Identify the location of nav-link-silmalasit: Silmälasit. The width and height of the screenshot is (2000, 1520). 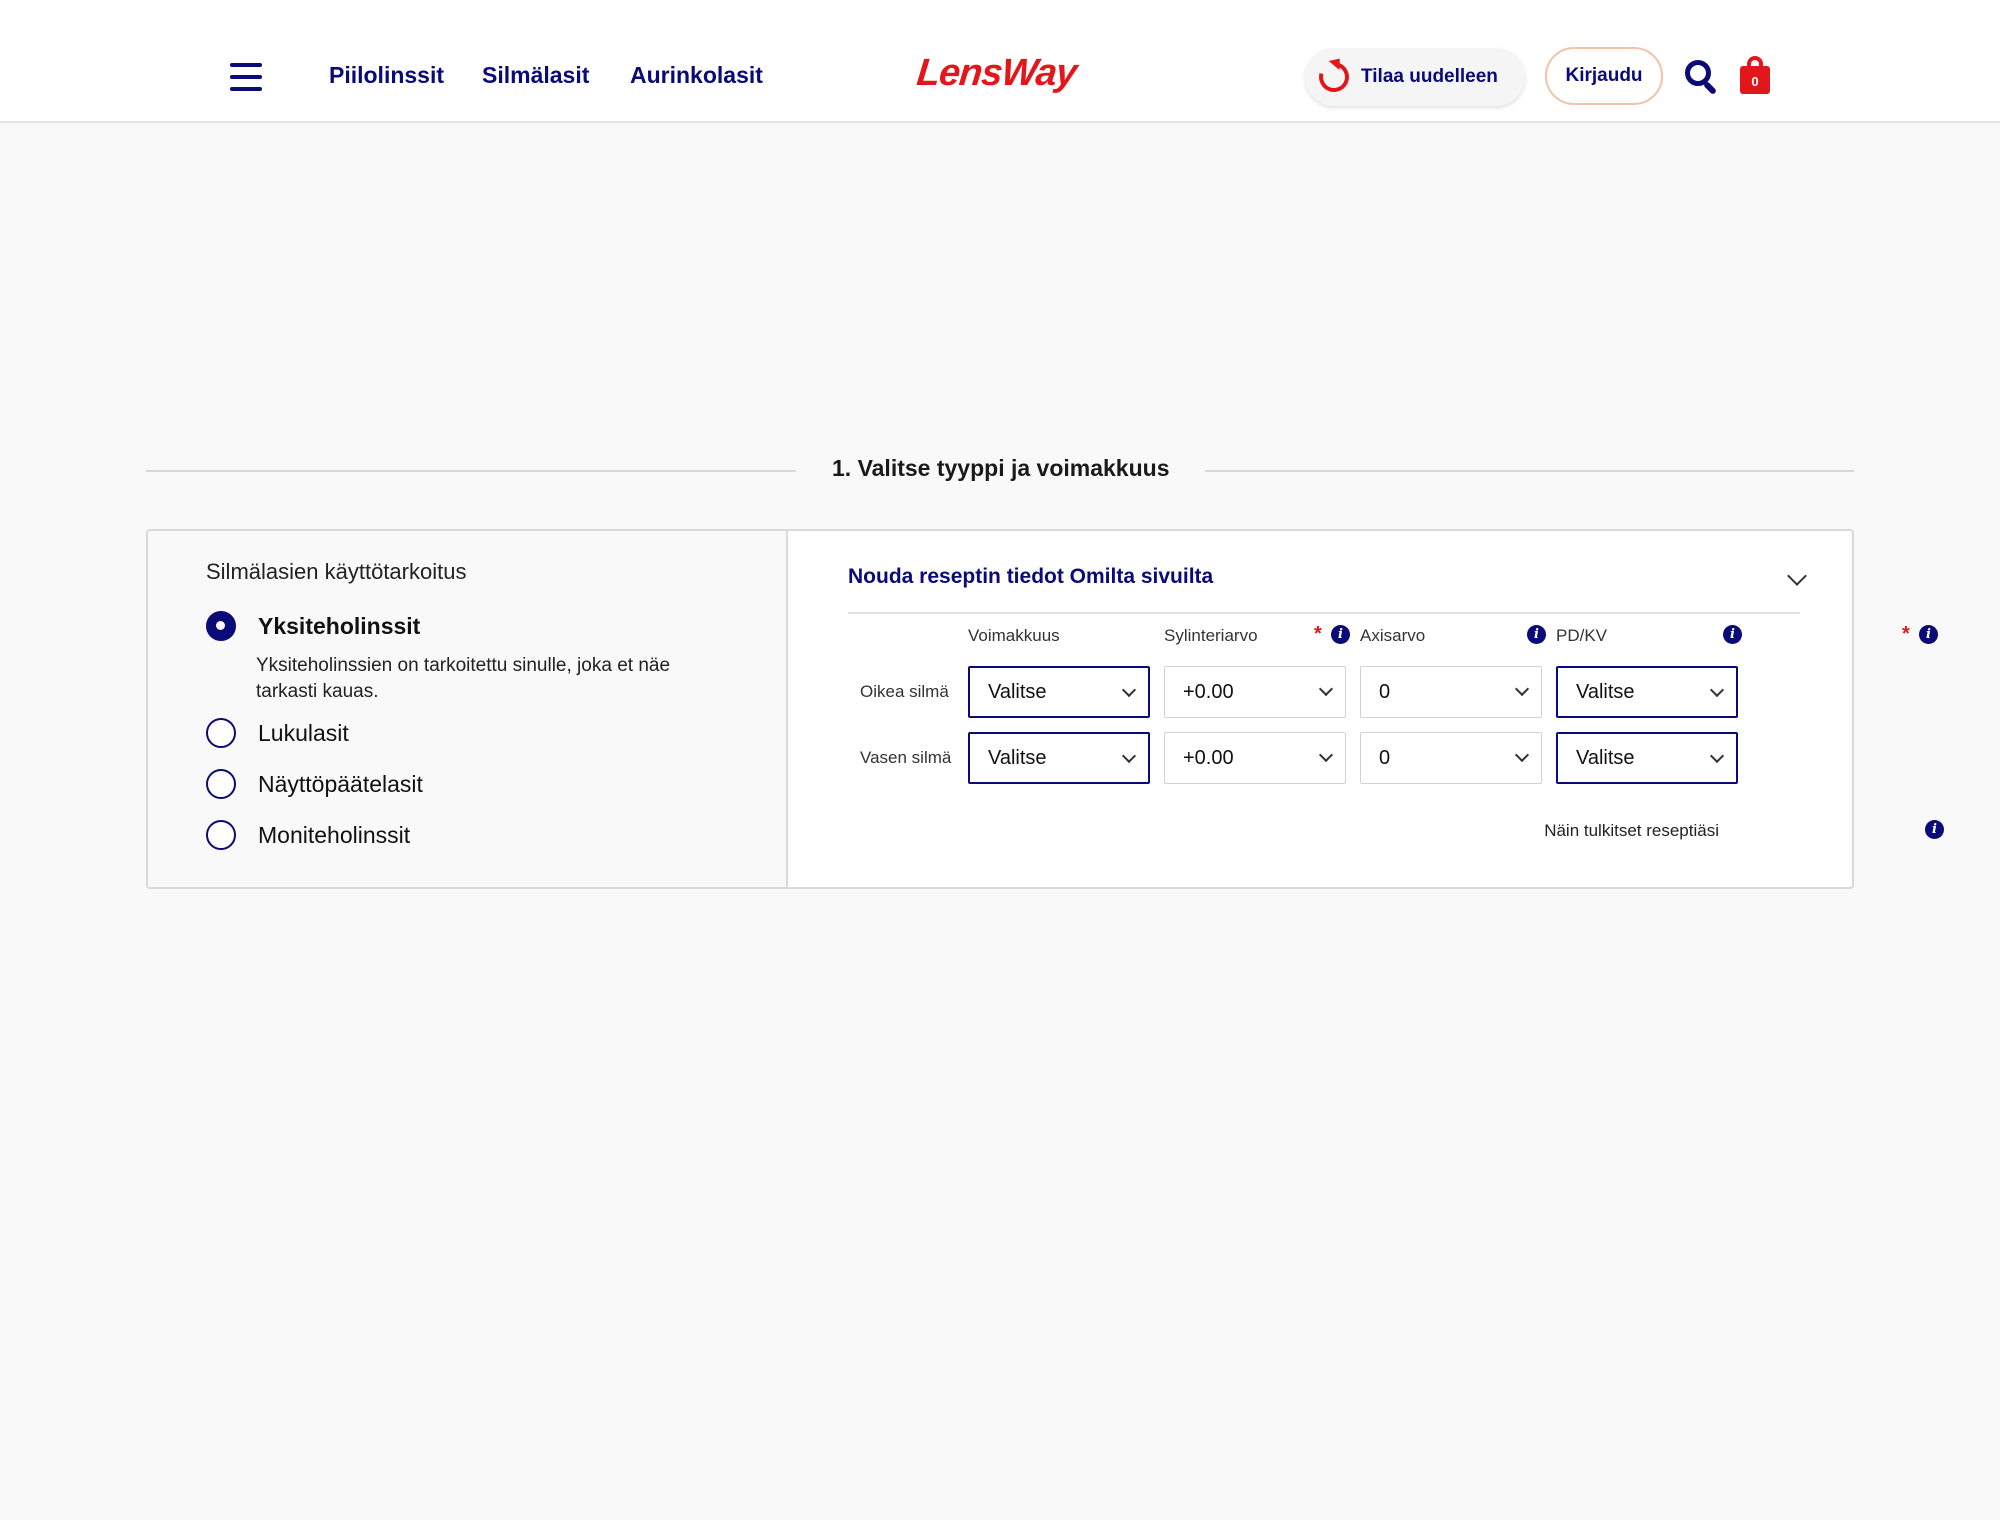
(535, 75).